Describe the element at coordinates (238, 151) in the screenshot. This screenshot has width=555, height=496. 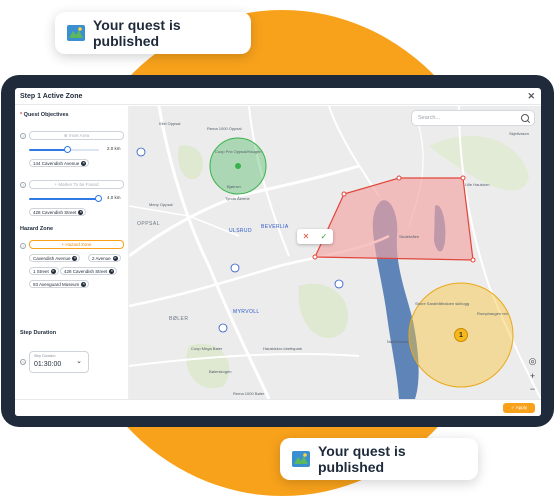
I see `map-label: Coop Prix Oppsal/Haugen` at that location.